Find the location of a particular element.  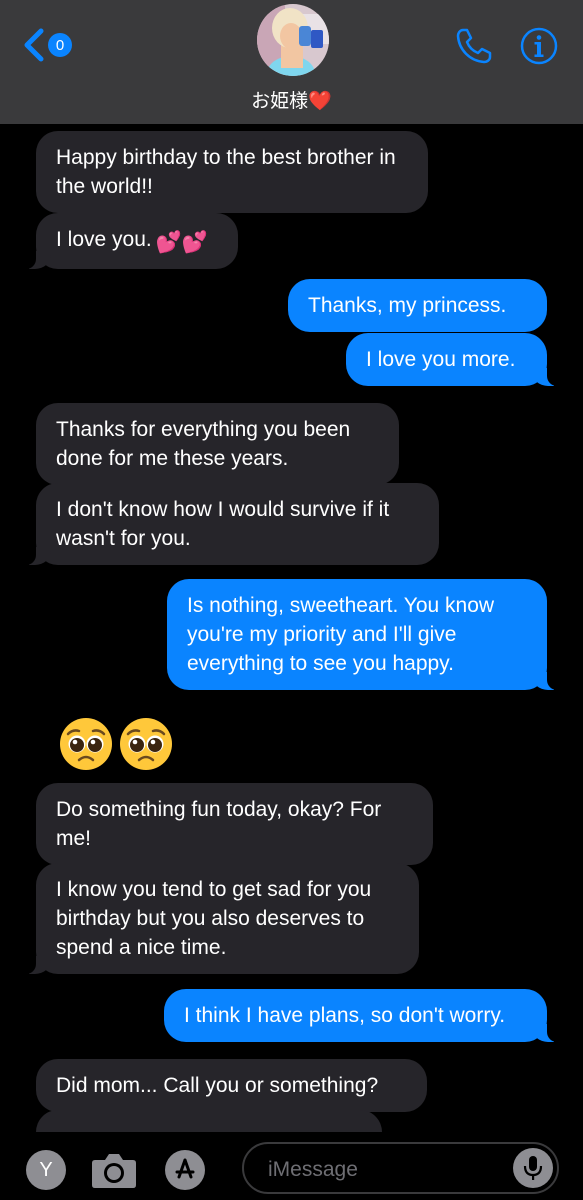

message-received: Did mom... Call you or something? is located at coordinates (231, 1085).